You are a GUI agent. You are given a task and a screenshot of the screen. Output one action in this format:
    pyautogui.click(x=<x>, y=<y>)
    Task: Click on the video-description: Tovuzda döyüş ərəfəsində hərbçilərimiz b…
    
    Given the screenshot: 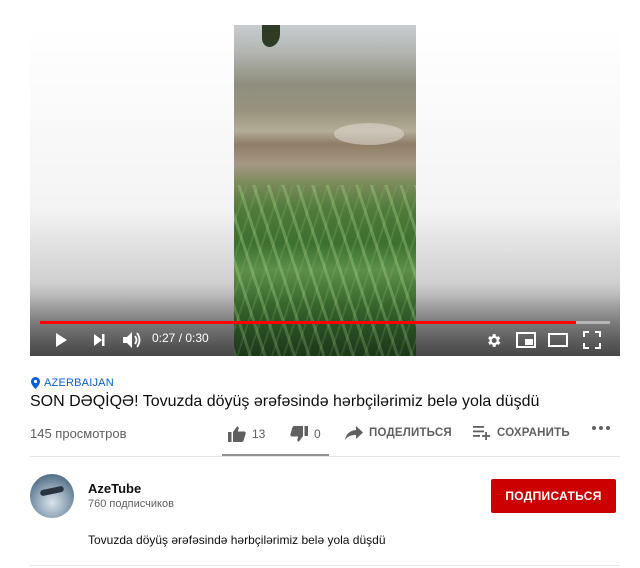 What is the action you would take?
    pyautogui.click(x=237, y=540)
    